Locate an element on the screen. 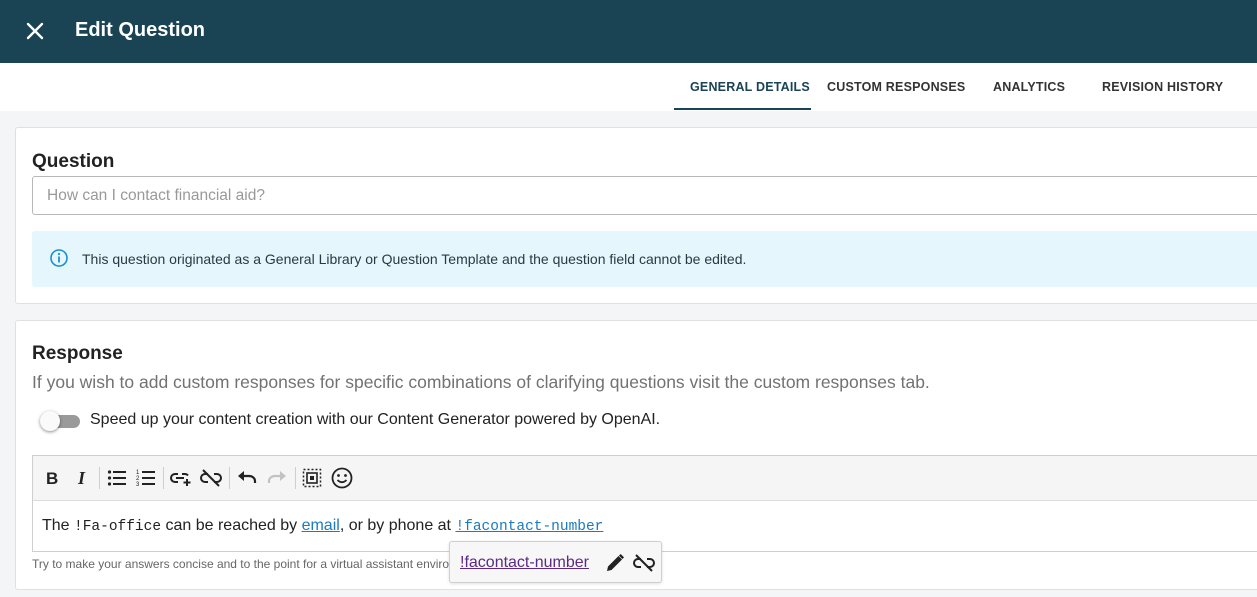 The height and width of the screenshot is (597, 1257). tab-analytics: ANALYTICS is located at coordinates (1029, 87).